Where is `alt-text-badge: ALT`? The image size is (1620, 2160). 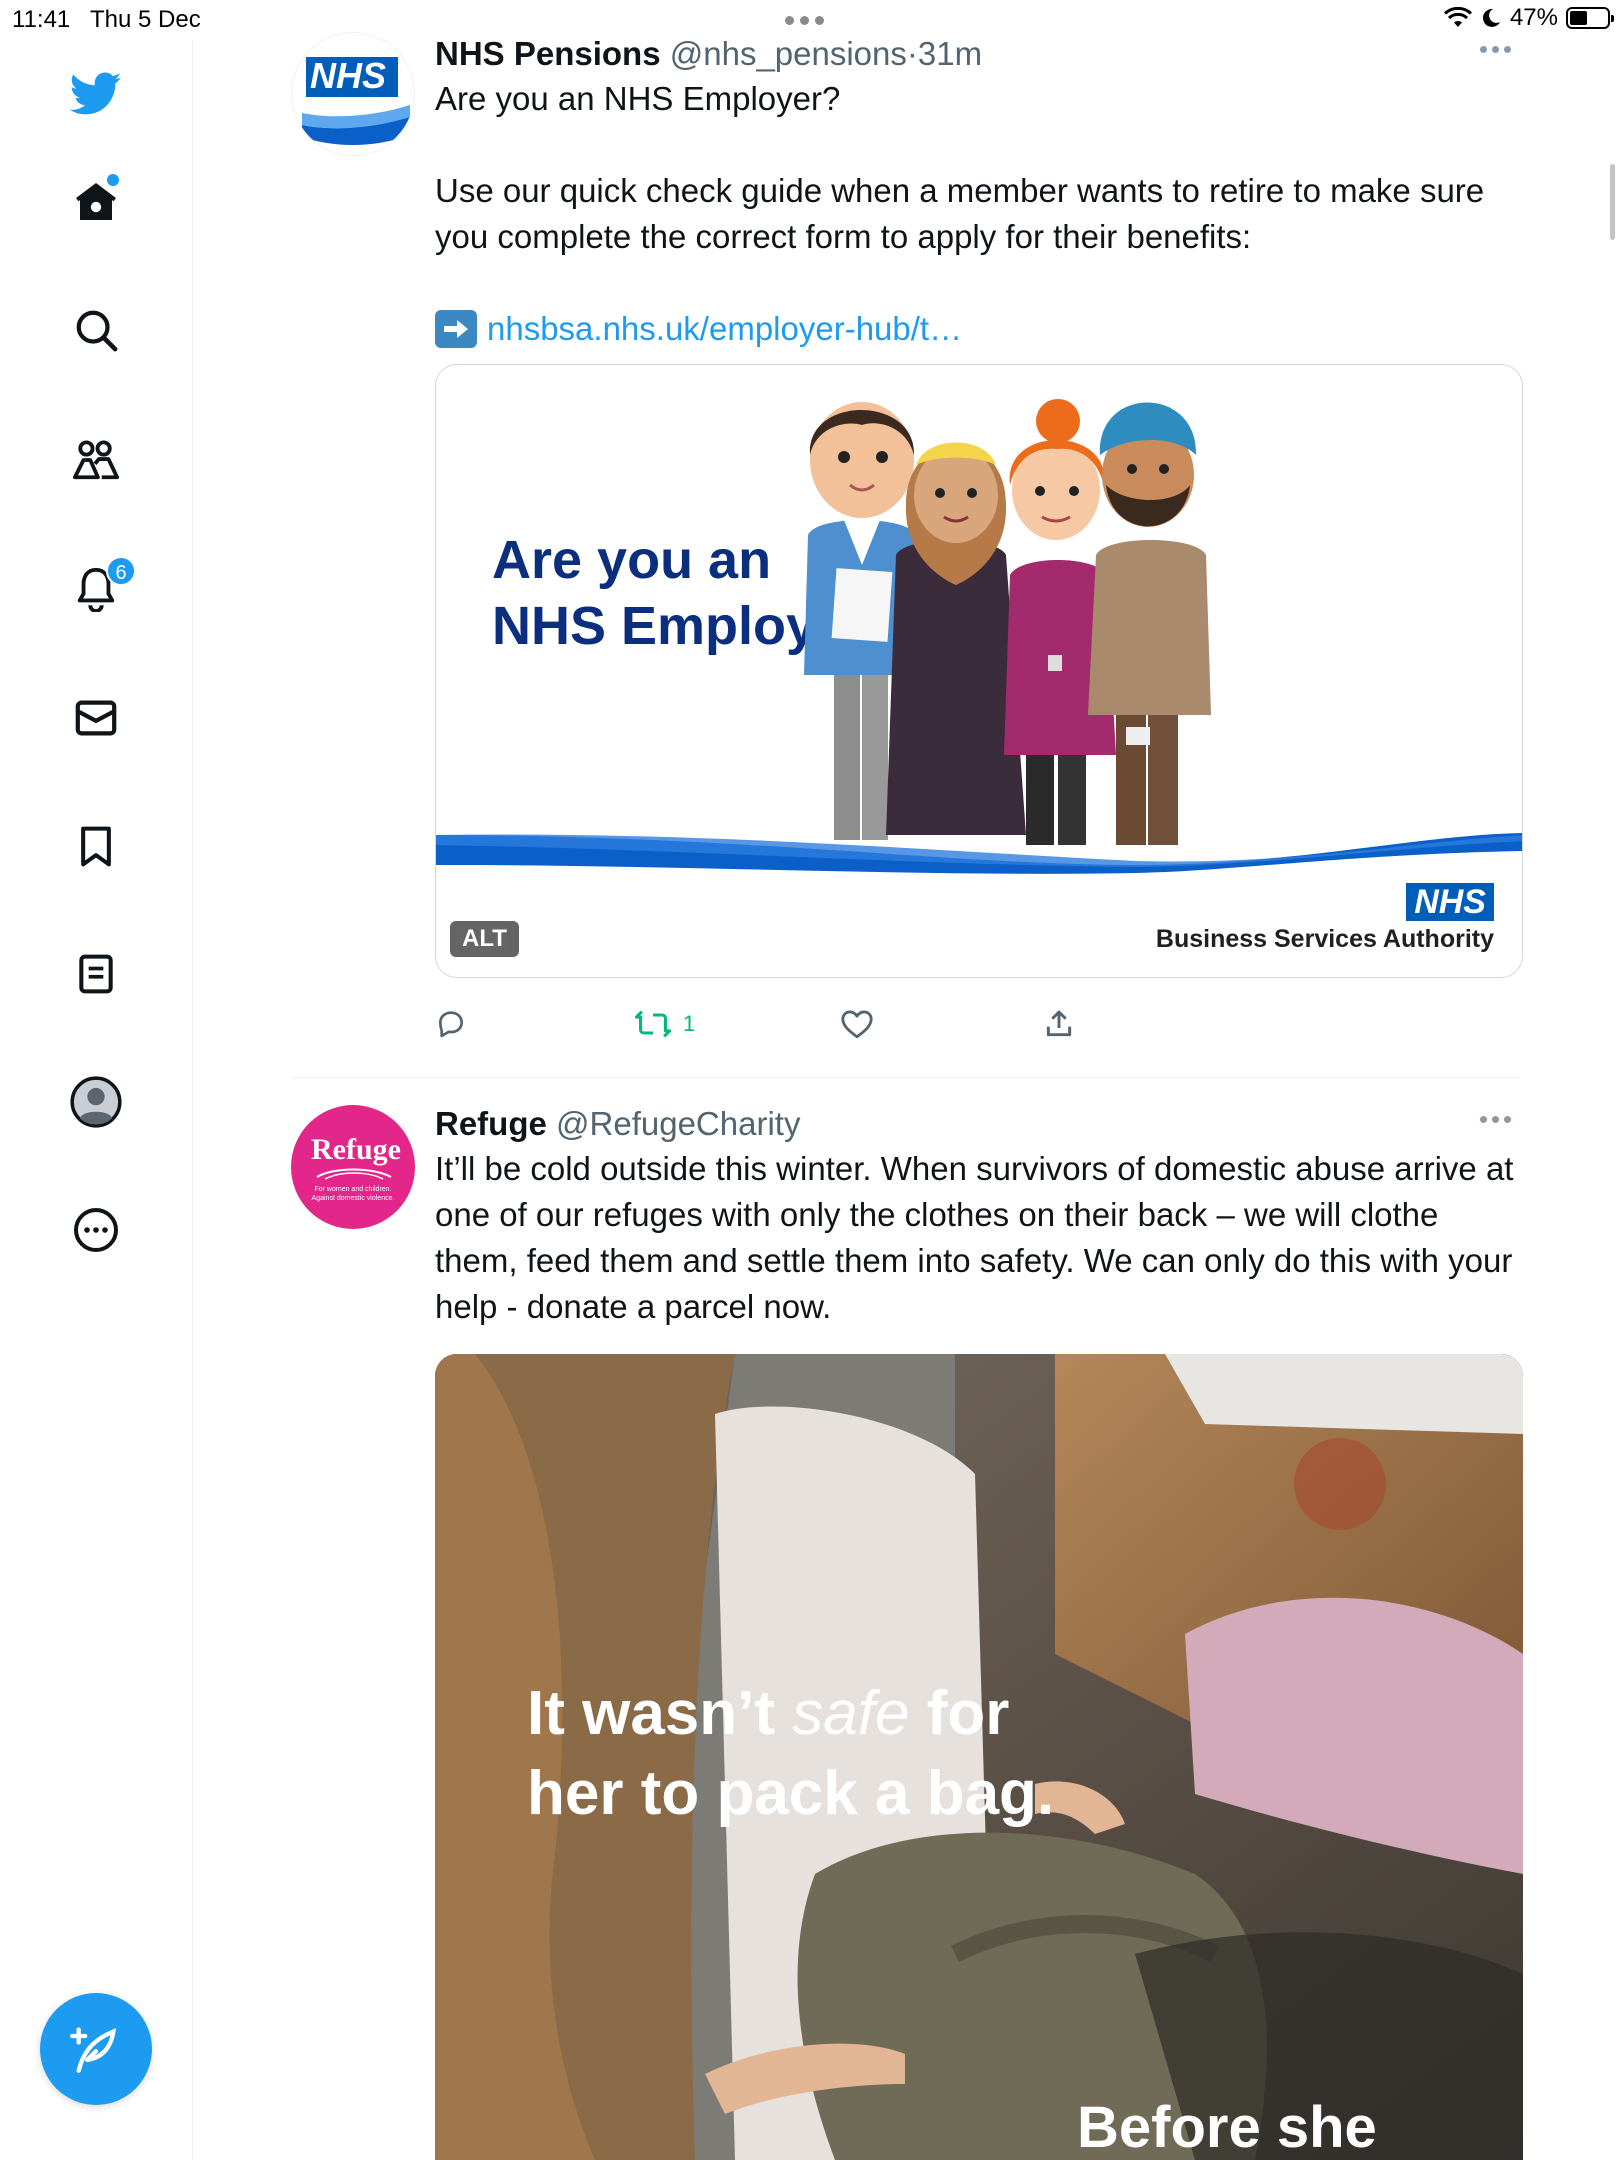 alt-text-badge: ALT is located at coordinates (484, 939).